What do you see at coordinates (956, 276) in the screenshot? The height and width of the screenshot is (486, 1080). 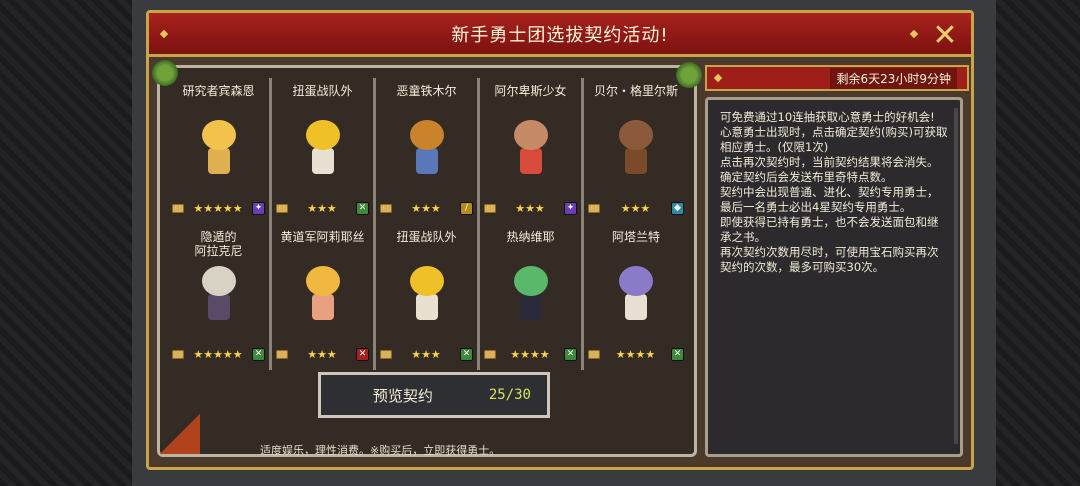 I see `description-scrollbar` at bounding box center [956, 276].